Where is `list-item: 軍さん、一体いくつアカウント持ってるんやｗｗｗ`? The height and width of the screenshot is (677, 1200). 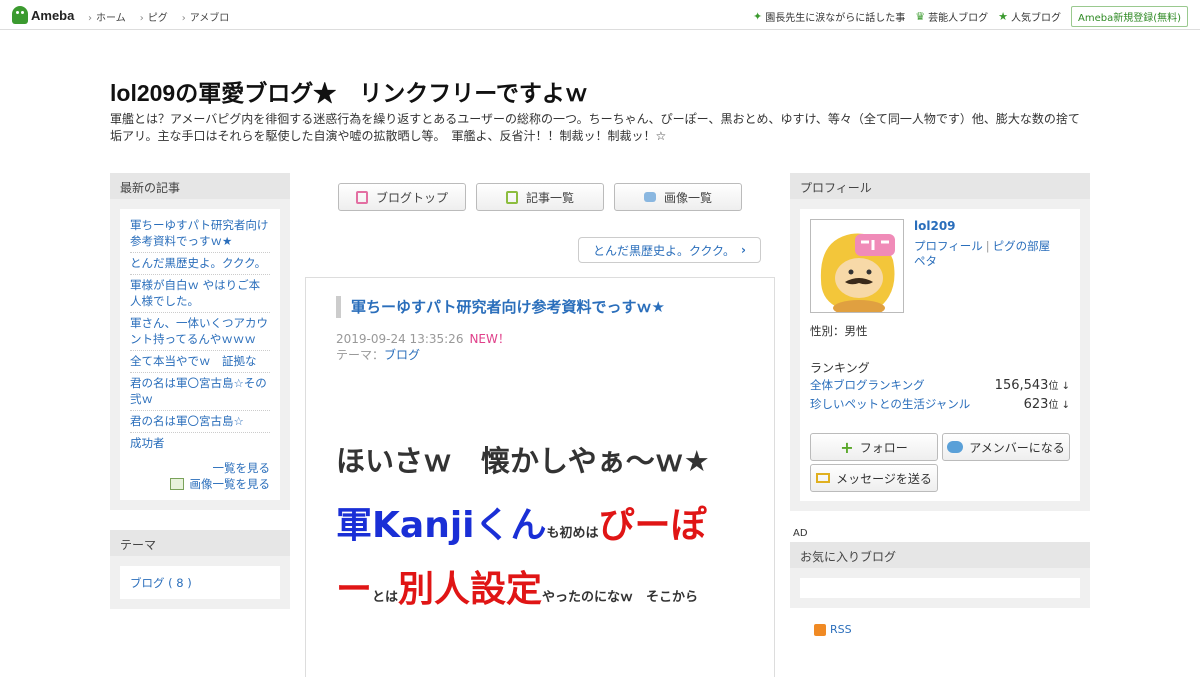 list-item: 軍さん、一体いくつアカウント持ってるんやｗｗｗ is located at coordinates (200, 332).